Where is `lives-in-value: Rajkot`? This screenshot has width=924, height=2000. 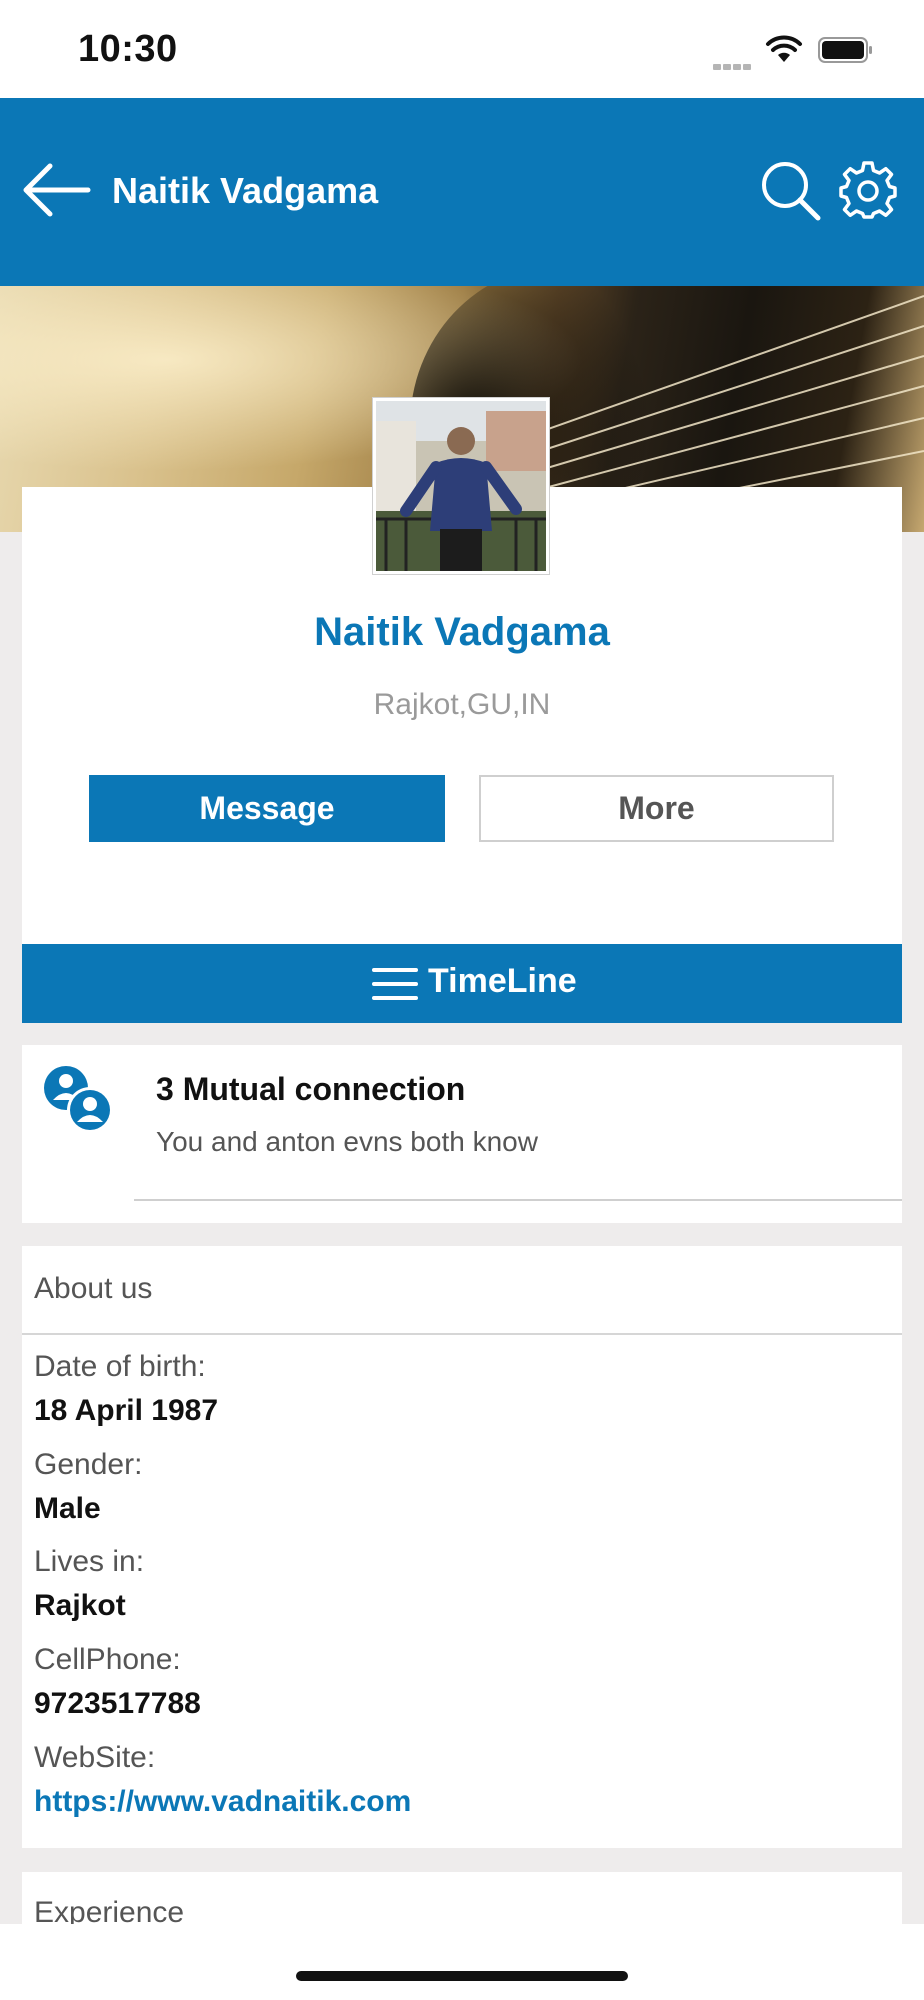 lives-in-value: Rajkot is located at coordinates (80, 1605).